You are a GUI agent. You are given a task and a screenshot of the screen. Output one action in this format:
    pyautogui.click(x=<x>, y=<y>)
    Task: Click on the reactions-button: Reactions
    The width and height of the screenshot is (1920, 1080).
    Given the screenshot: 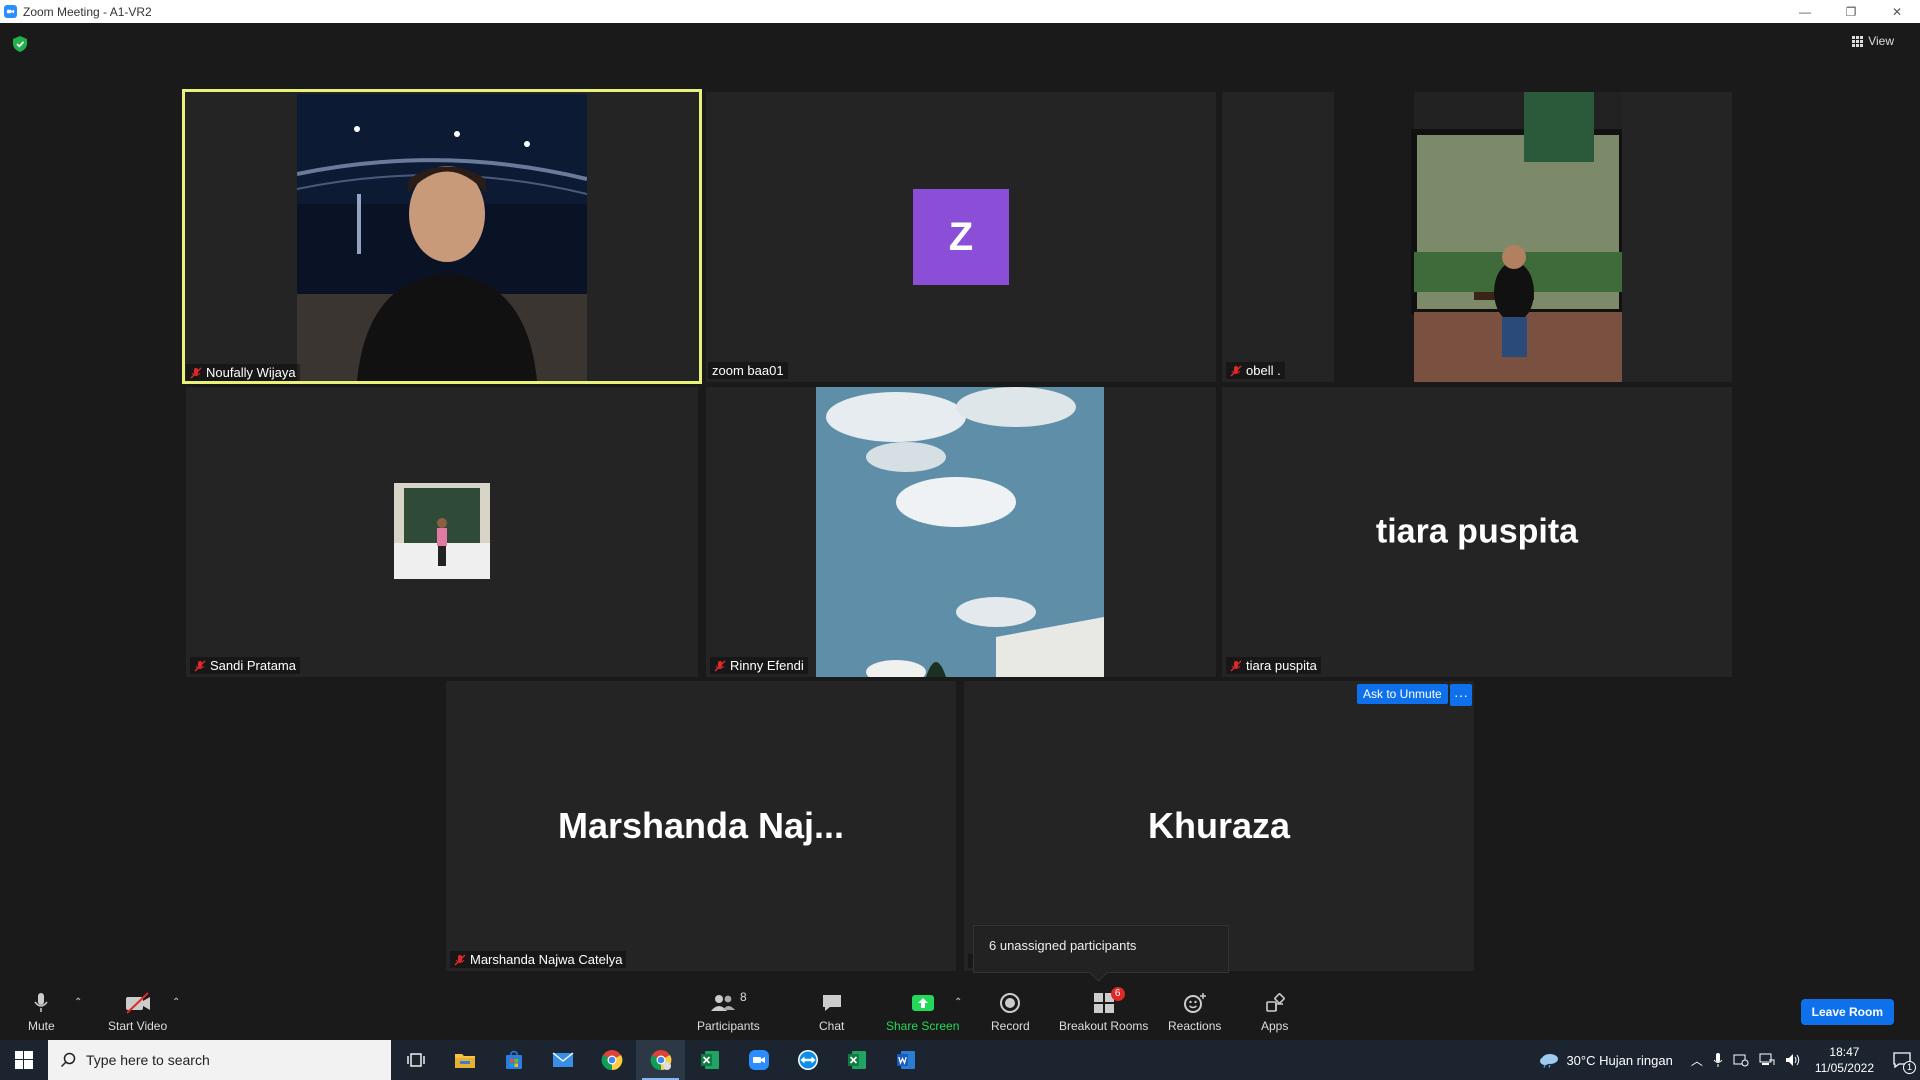 What is the action you would take?
    pyautogui.click(x=1194, y=1012)
    